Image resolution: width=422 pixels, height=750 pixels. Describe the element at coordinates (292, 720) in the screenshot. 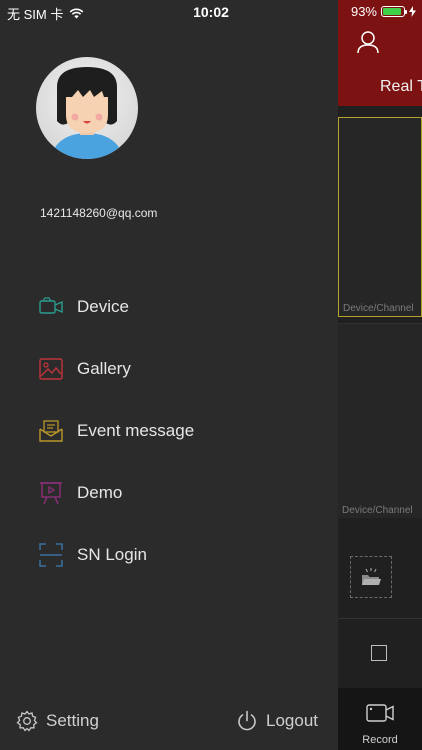

I see `logout-label: Logout` at that location.